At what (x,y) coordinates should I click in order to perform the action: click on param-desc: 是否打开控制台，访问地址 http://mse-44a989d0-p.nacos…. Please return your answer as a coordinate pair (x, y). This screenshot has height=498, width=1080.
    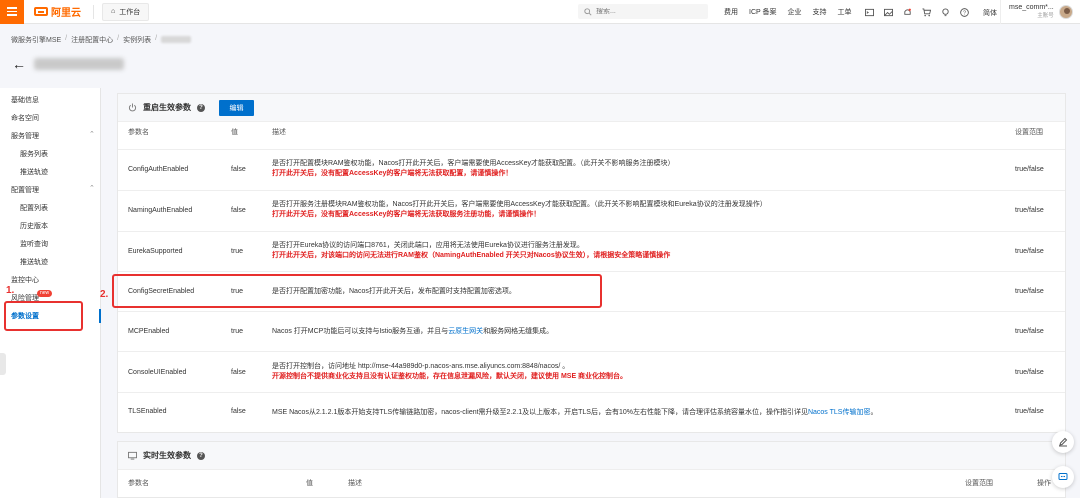
    Looking at the image, I should click on (421, 366).